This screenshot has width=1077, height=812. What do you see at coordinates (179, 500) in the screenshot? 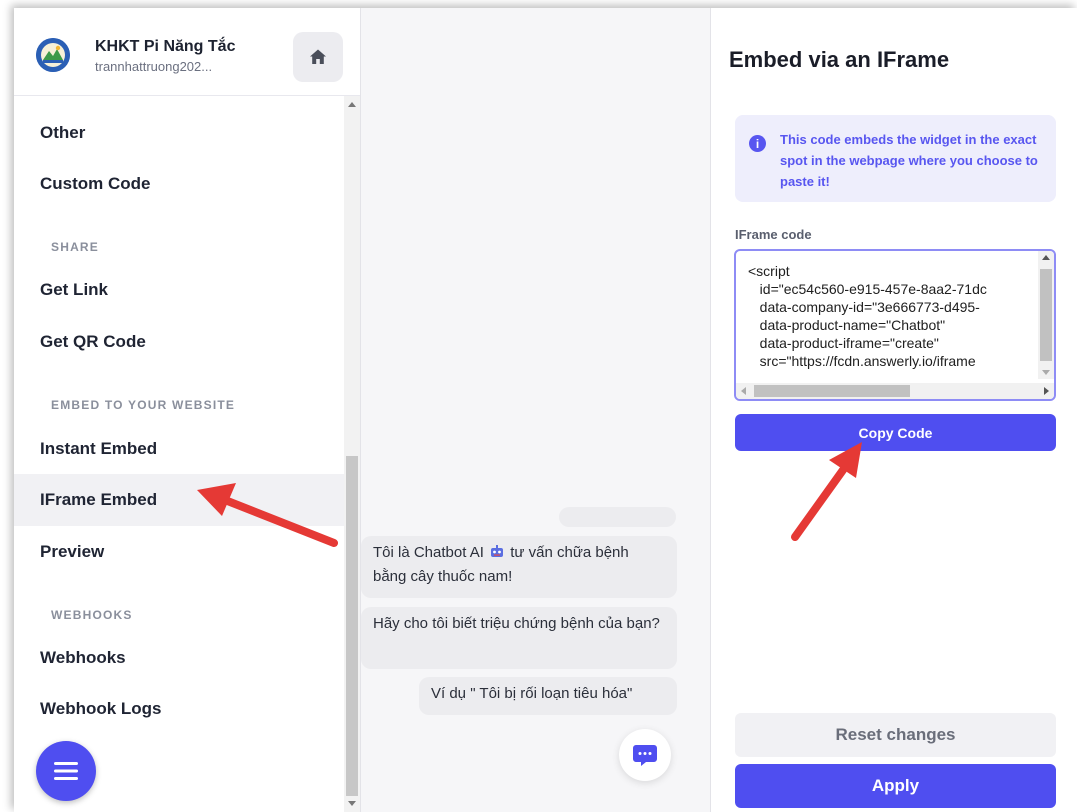
I see `sidebar-item-iframe-embed: IFrame Embed` at bounding box center [179, 500].